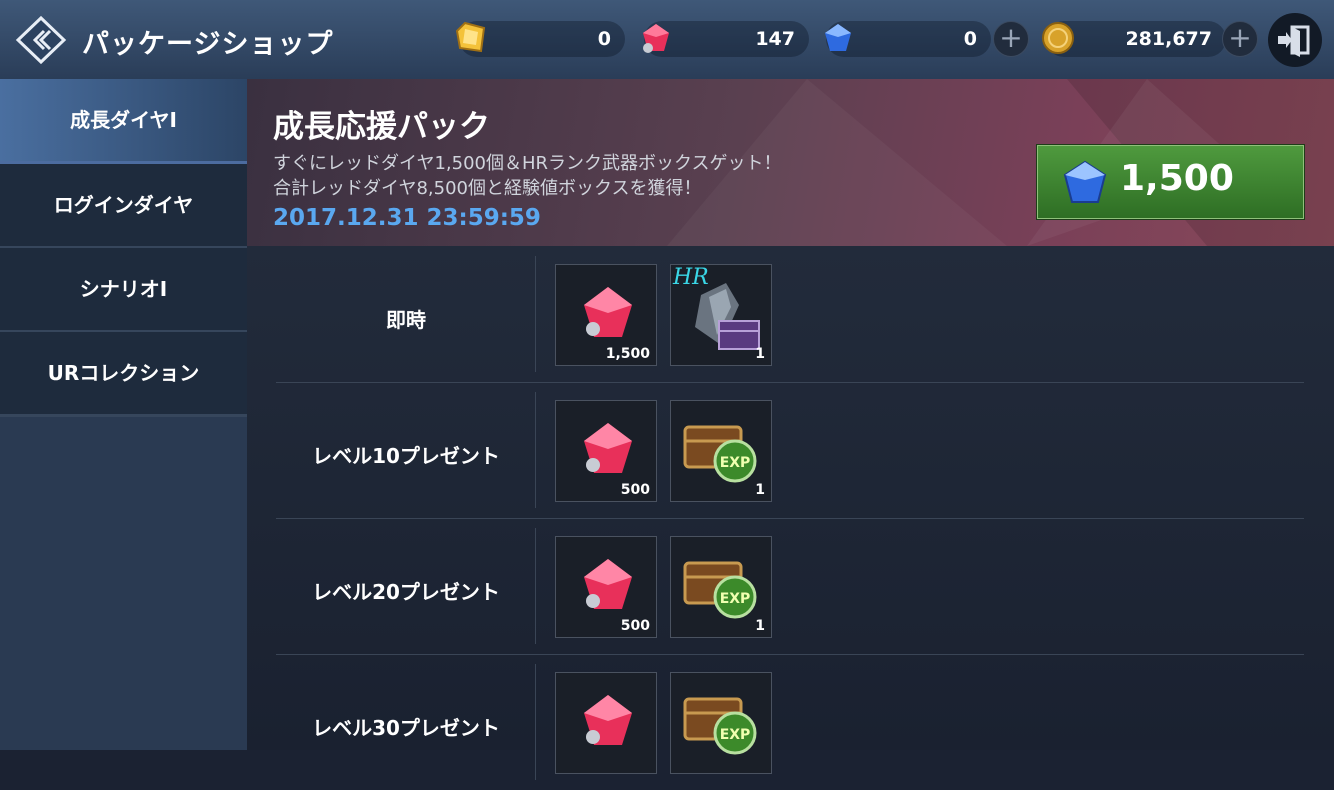 The image size is (1334, 790). Describe the element at coordinates (1177, 178) in the screenshot. I see `price-label: 1,500` at that location.